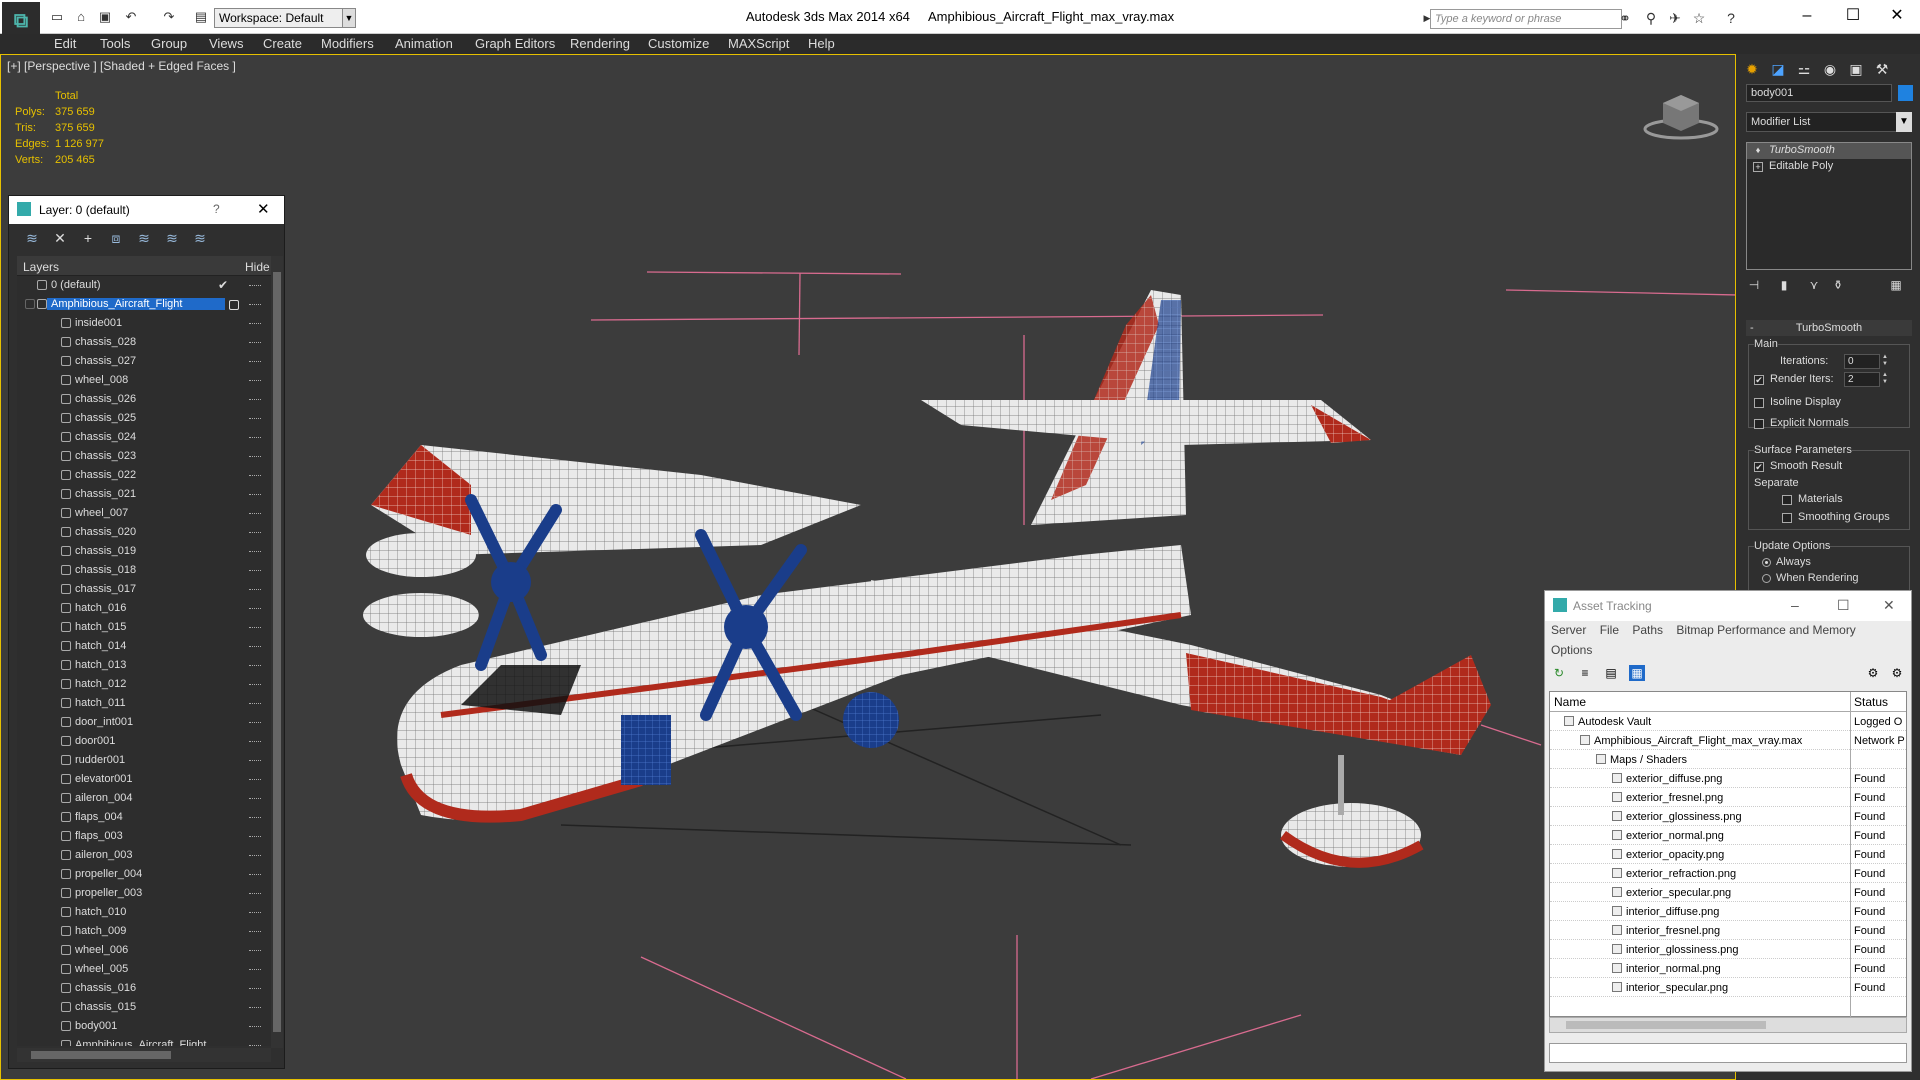  What do you see at coordinates (1843, 605) in the screenshot?
I see `maximize-icon: ☐` at bounding box center [1843, 605].